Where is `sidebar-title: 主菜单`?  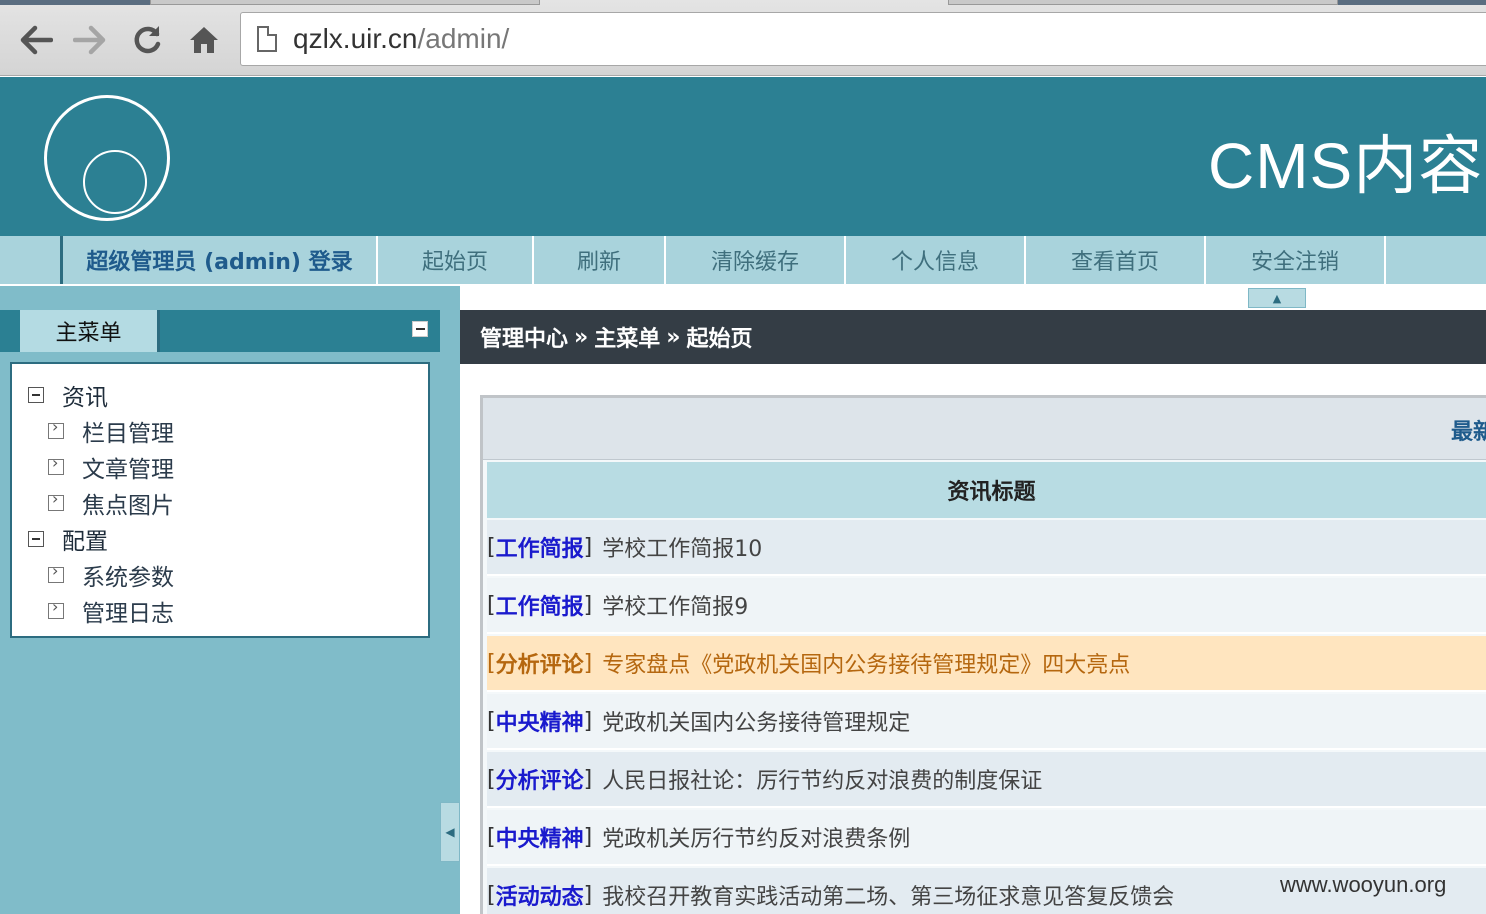 sidebar-title: 主菜单 is located at coordinates (90, 331).